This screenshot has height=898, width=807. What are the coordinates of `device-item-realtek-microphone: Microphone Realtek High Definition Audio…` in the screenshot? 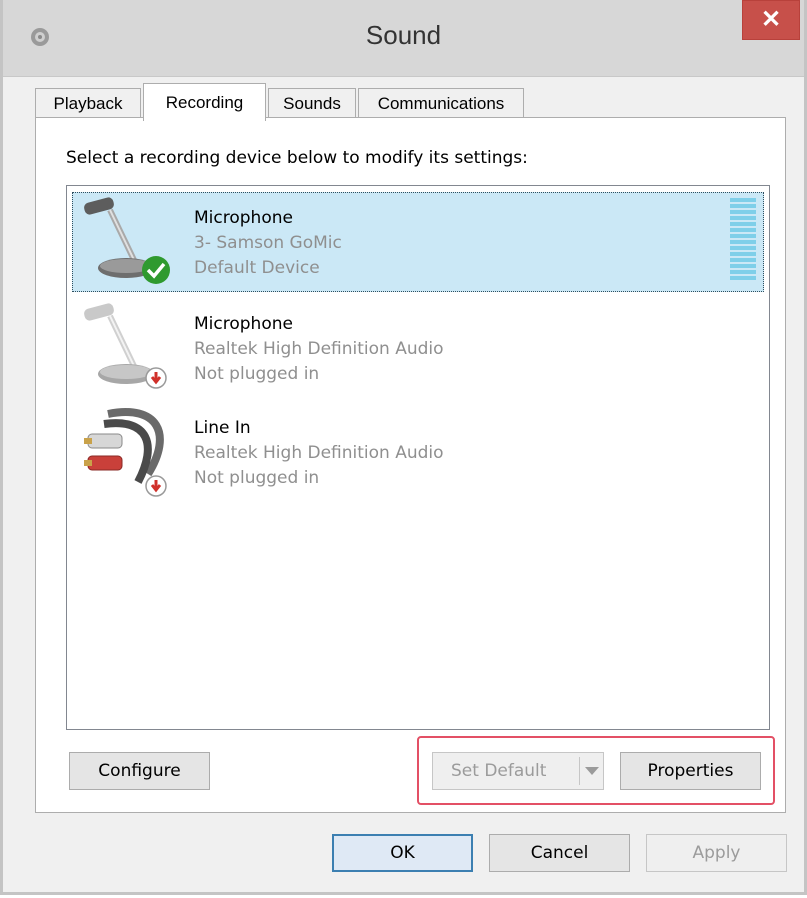 It's located at (418, 348).